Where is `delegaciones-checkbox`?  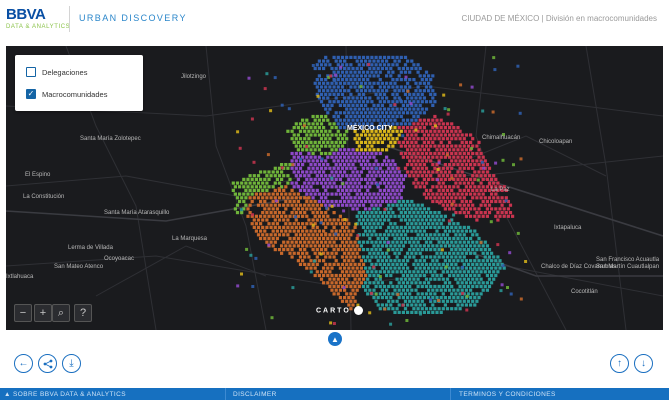
delegaciones-checkbox is located at coordinates (31, 72).